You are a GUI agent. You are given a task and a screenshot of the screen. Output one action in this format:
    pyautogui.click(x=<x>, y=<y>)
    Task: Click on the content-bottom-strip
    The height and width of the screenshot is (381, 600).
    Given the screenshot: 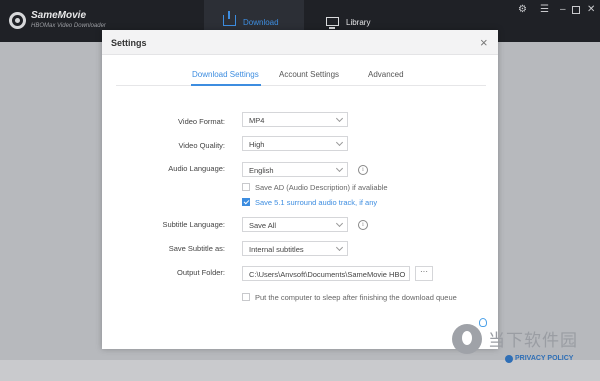 What is the action you would take?
    pyautogui.click(x=300, y=370)
    